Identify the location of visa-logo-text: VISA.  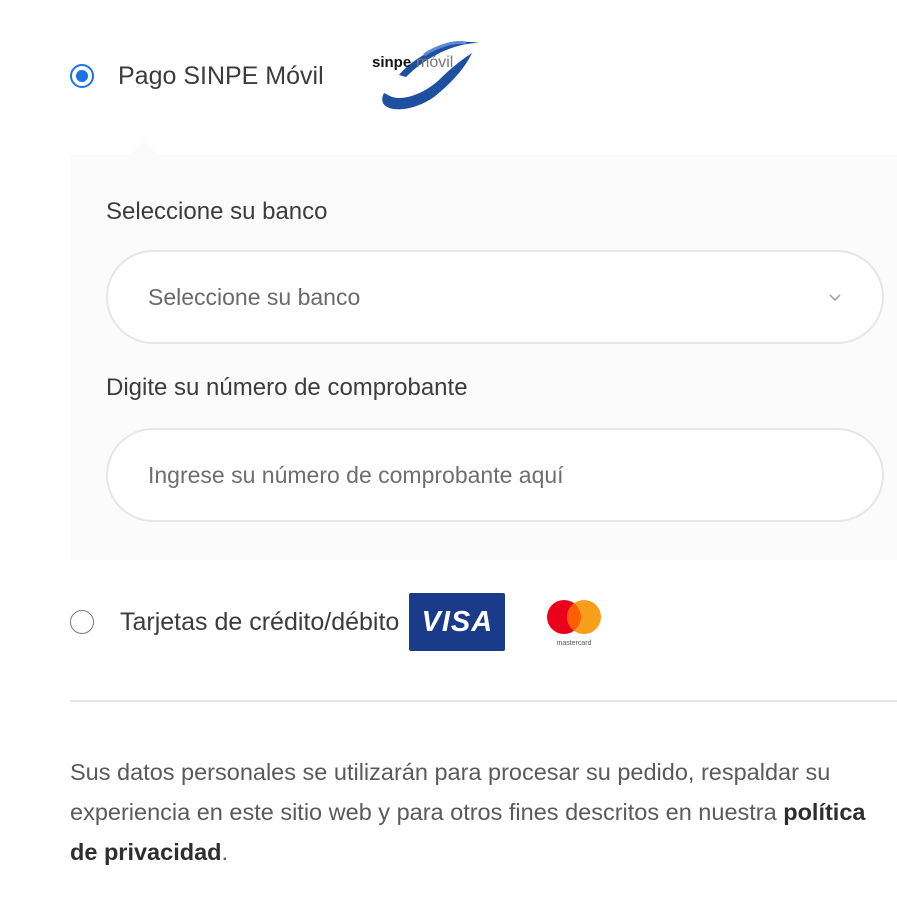
(457, 621).